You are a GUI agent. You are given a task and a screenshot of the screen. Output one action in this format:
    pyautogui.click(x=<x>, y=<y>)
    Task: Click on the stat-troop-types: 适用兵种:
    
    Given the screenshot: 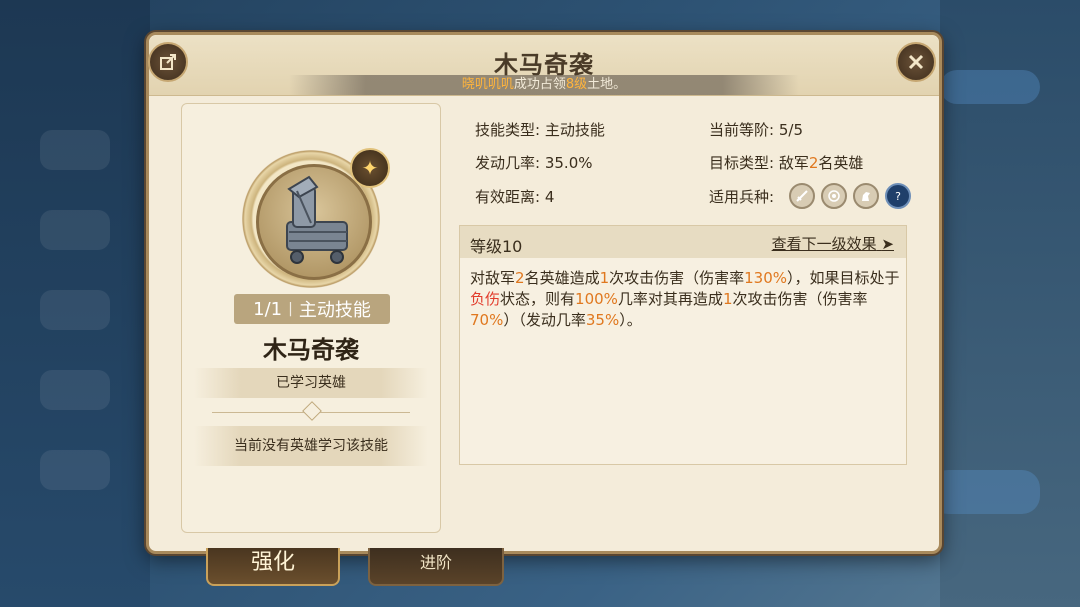 What is the action you would take?
    pyautogui.click(x=741, y=196)
    